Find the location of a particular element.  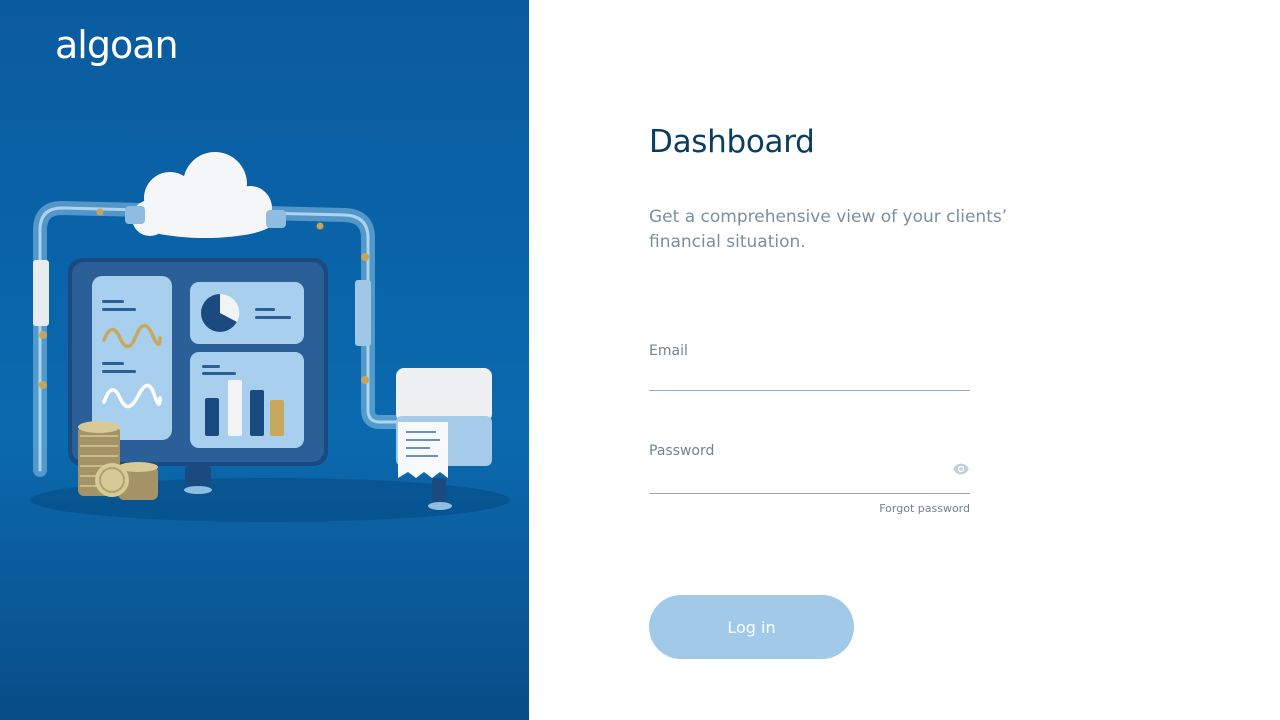

page-title: Dashboard is located at coordinates (732, 142).